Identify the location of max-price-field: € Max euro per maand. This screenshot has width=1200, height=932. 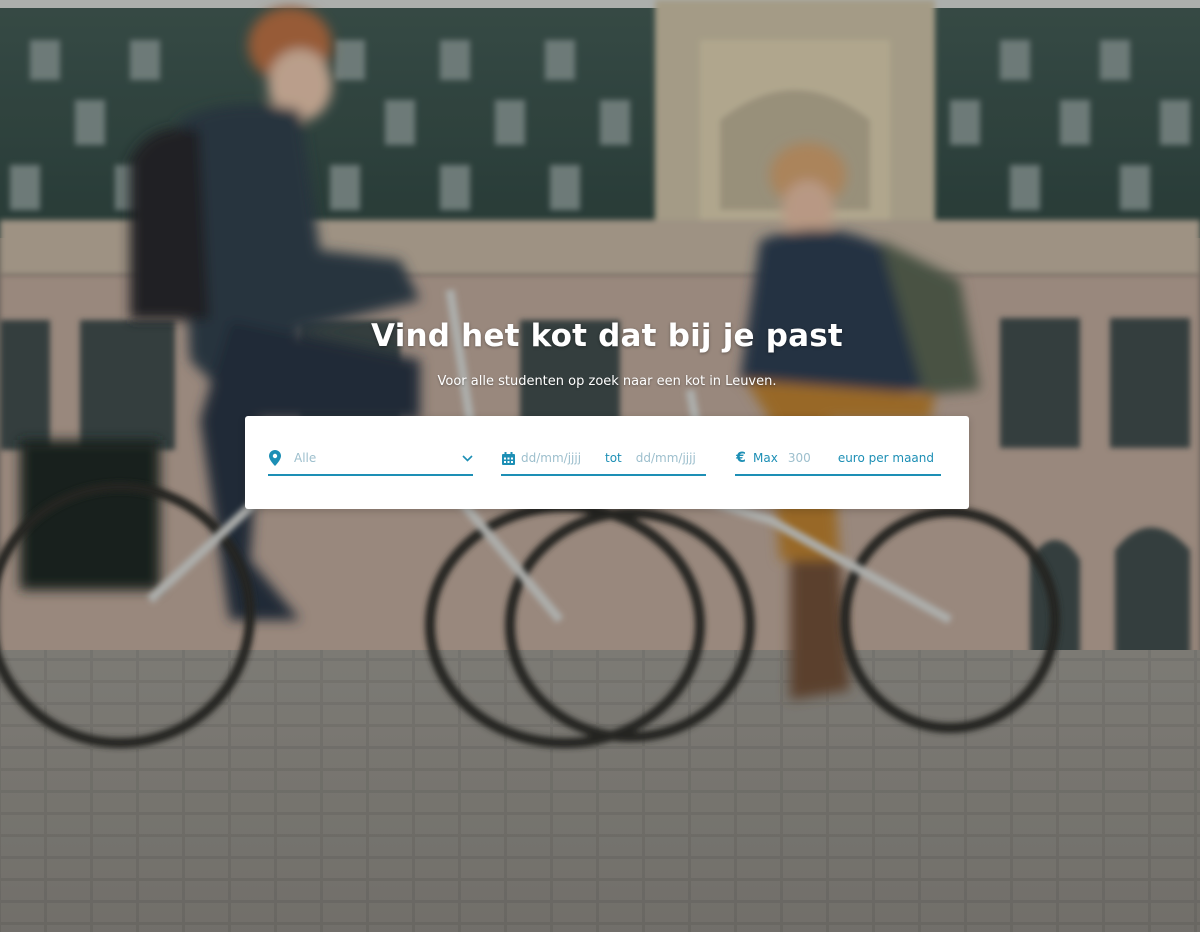
(838, 459).